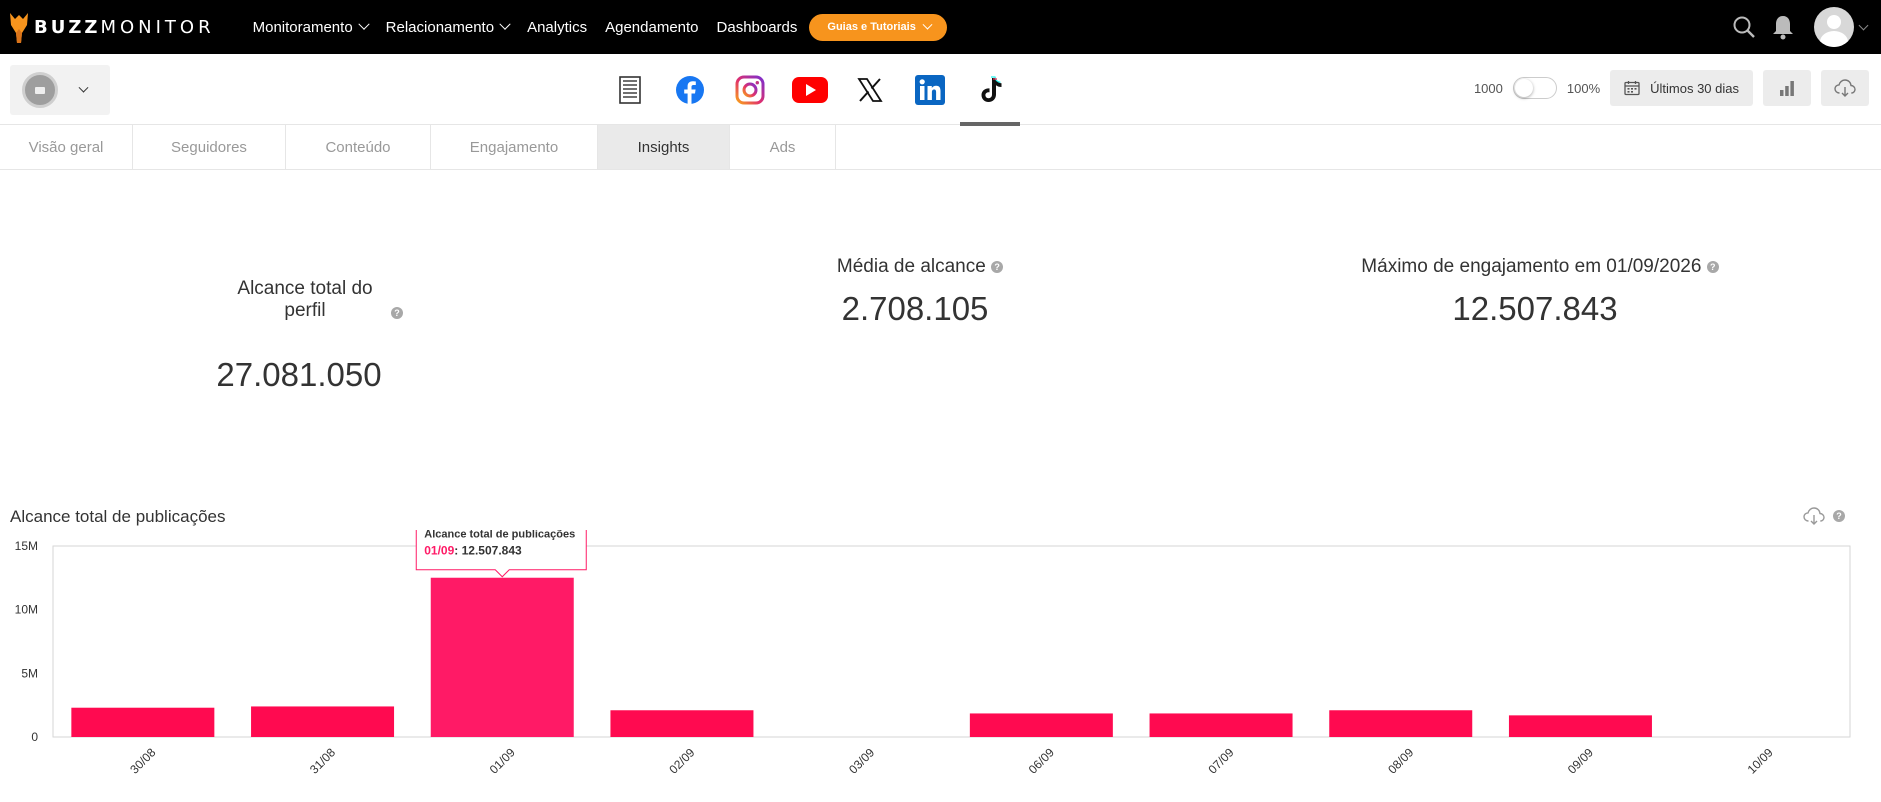  I want to click on chart-view-button, so click(1787, 88).